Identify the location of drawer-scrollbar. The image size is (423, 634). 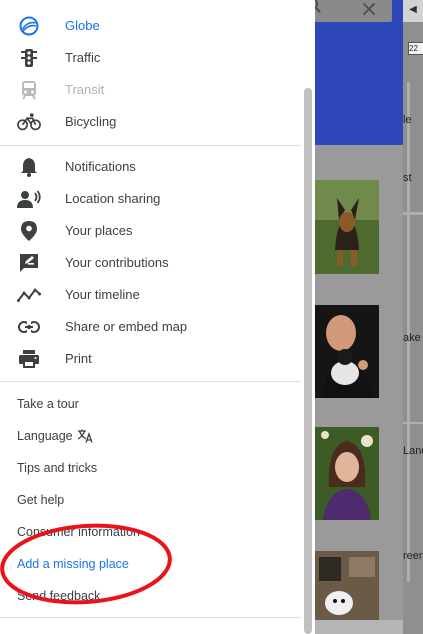
(308, 317).